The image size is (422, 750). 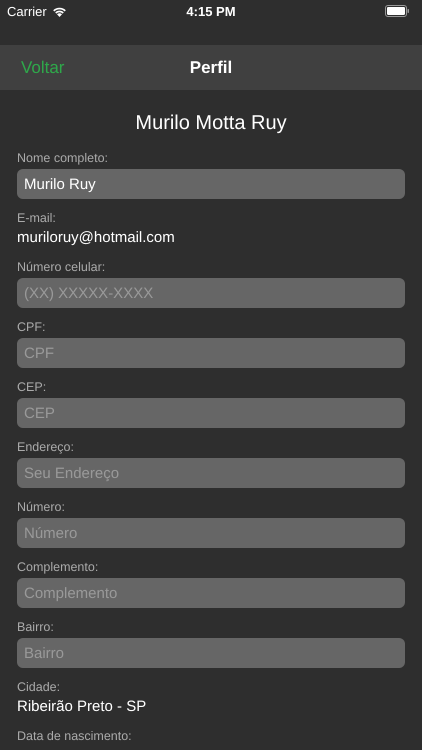 What do you see at coordinates (45, 447) in the screenshot?
I see `field-label: Endereço:` at bounding box center [45, 447].